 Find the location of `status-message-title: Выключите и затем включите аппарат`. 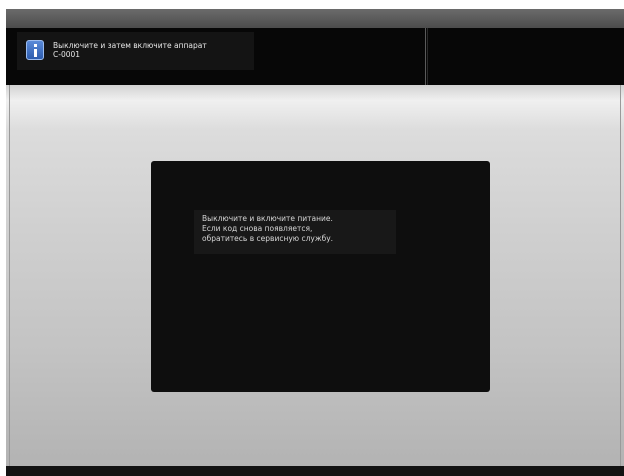

status-message-title: Выключите и затем включите аппарат is located at coordinates (130, 45).